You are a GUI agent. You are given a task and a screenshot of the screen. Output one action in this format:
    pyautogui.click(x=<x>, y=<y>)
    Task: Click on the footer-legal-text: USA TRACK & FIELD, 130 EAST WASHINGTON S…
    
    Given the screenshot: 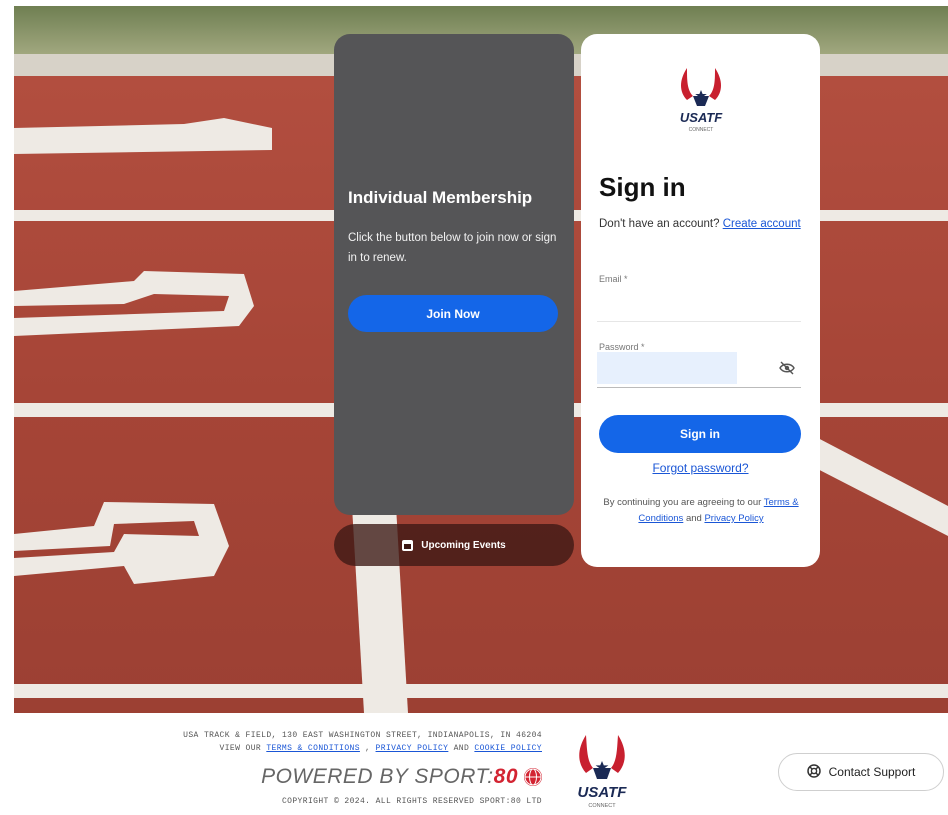 What is the action you would take?
    pyautogui.click(x=362, y=742)
    